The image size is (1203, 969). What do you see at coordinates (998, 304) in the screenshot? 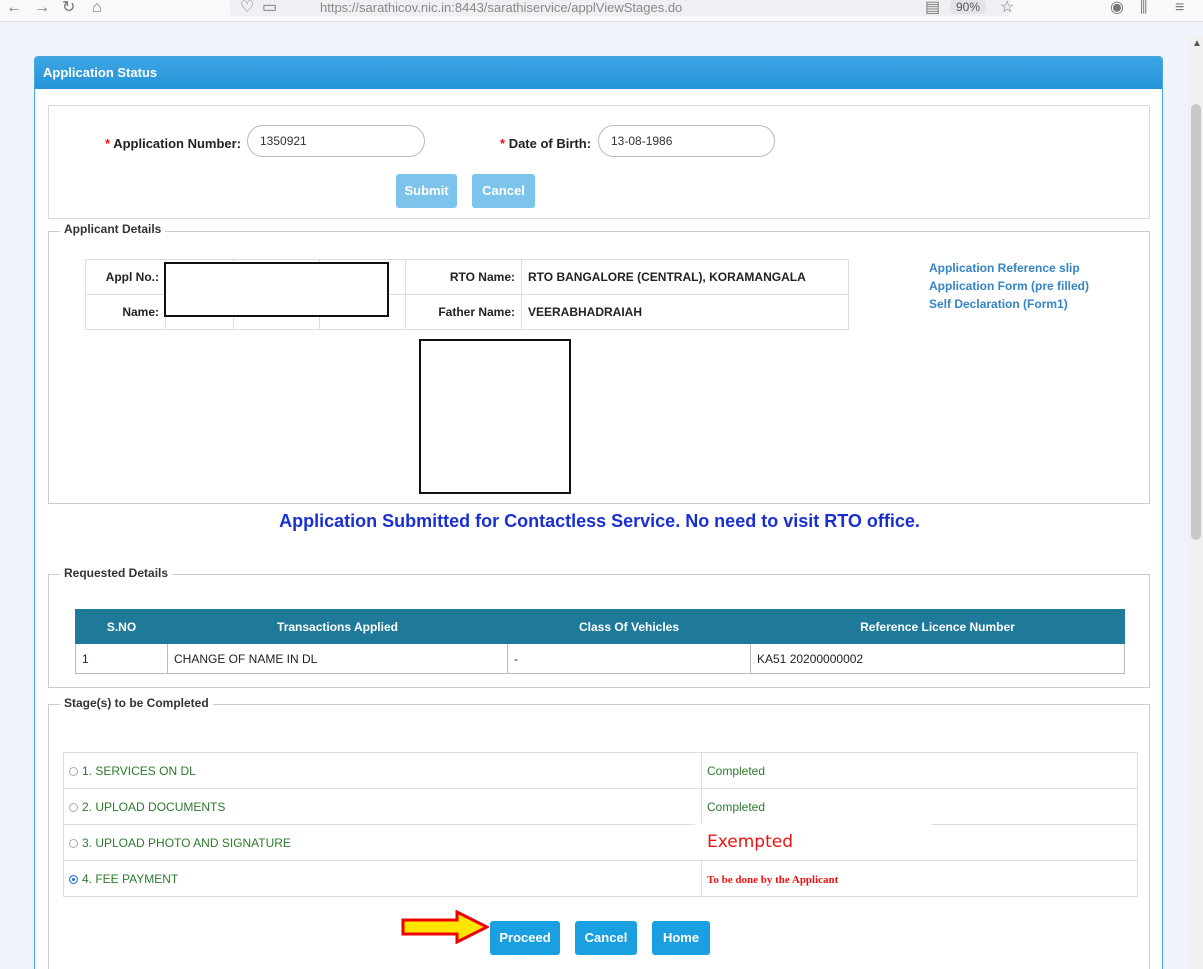
I see `self-declaration-link: Self Declaration (Form1)` at bounding box center [998, 304].